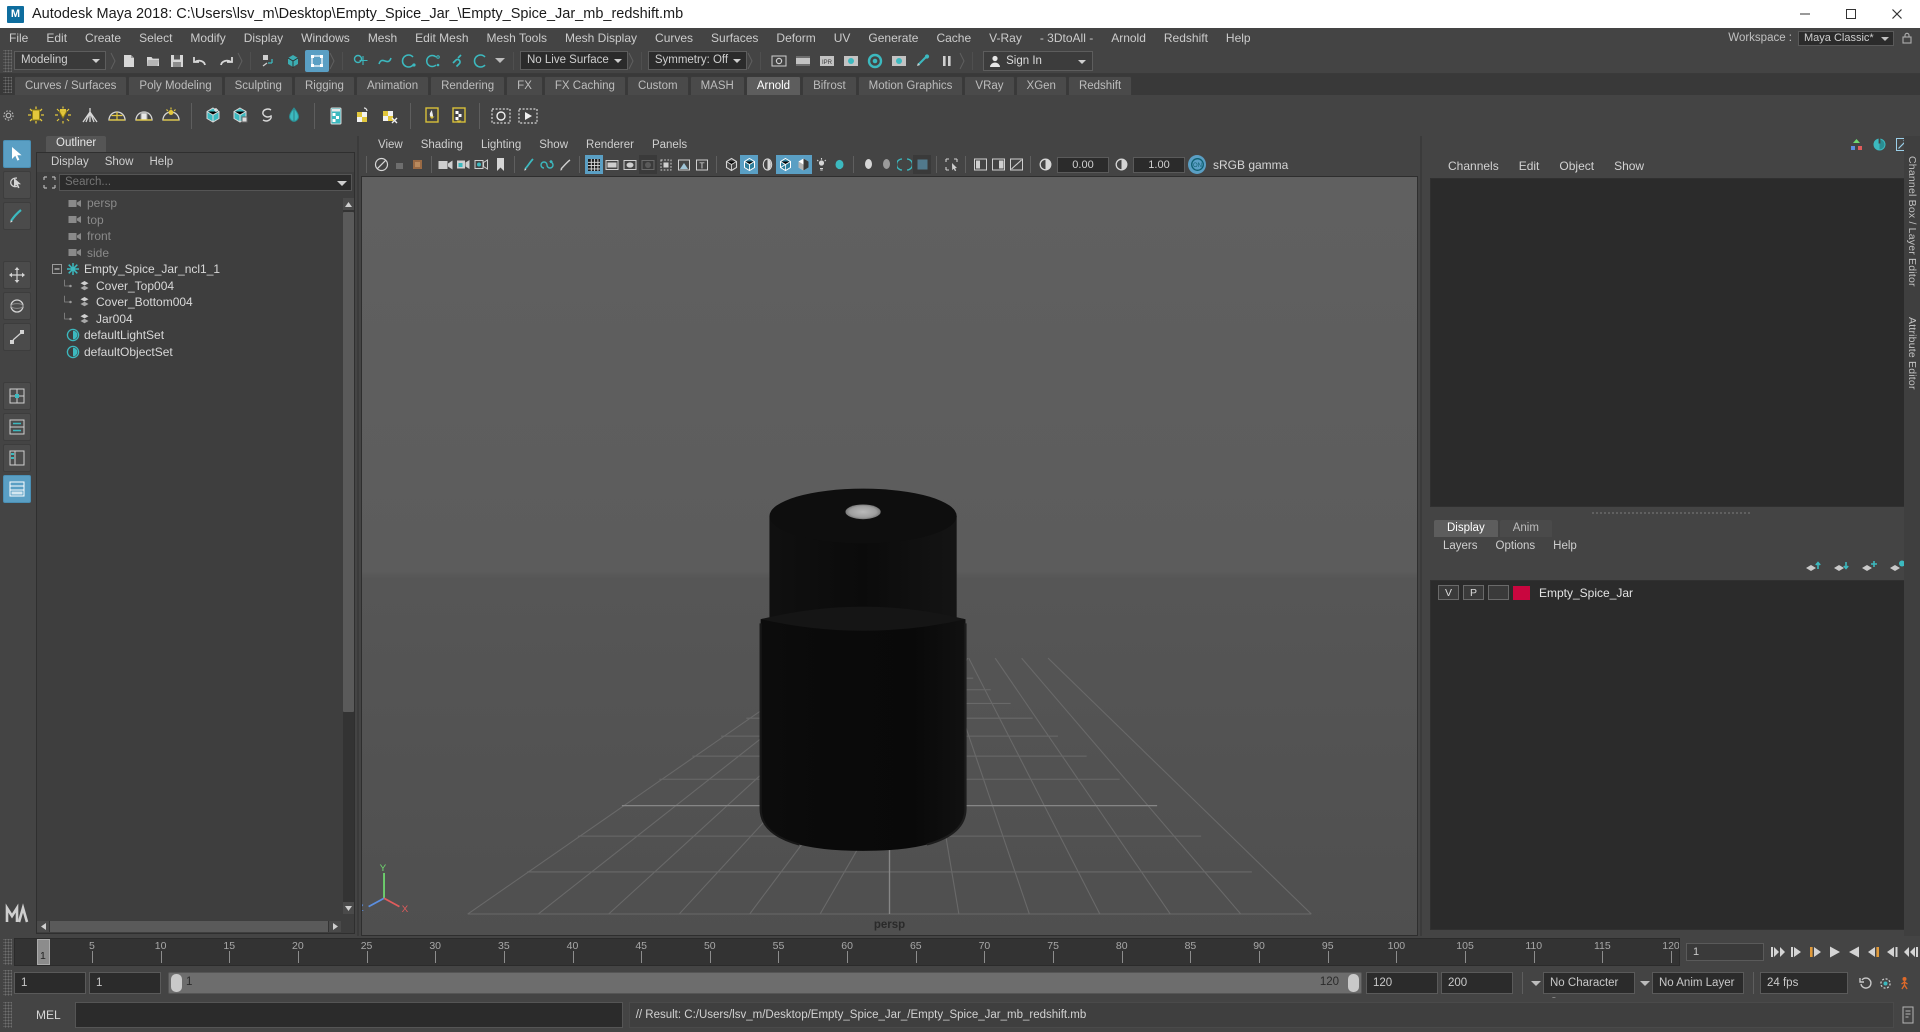  What do you see at coordinates (612, 164) in the screenshot?
I see `film-gate-icon` at bounding box center [612, 164].